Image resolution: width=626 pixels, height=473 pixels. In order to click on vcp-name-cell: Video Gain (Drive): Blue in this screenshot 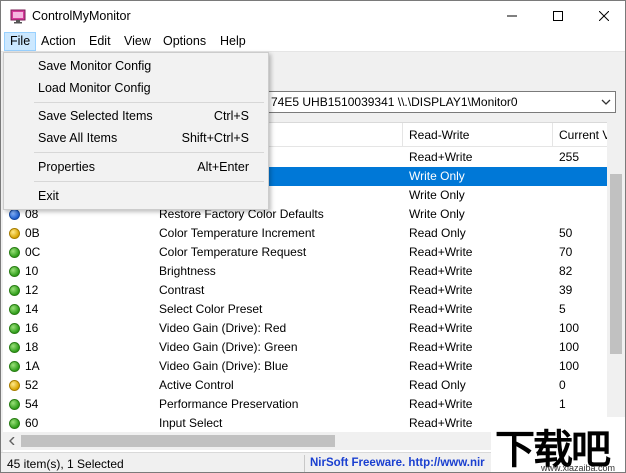, I will do `click(224, 366)`.